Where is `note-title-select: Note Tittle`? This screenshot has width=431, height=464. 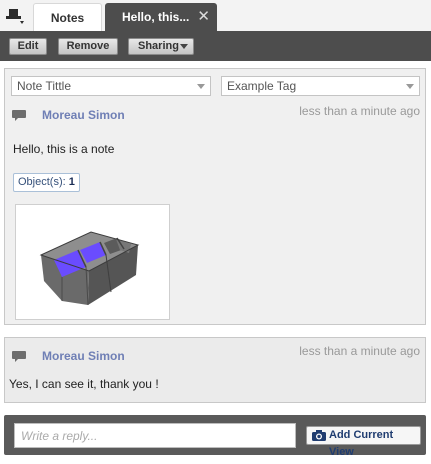
note-title-select: Note Tittle is located at coordinates (111, 86).